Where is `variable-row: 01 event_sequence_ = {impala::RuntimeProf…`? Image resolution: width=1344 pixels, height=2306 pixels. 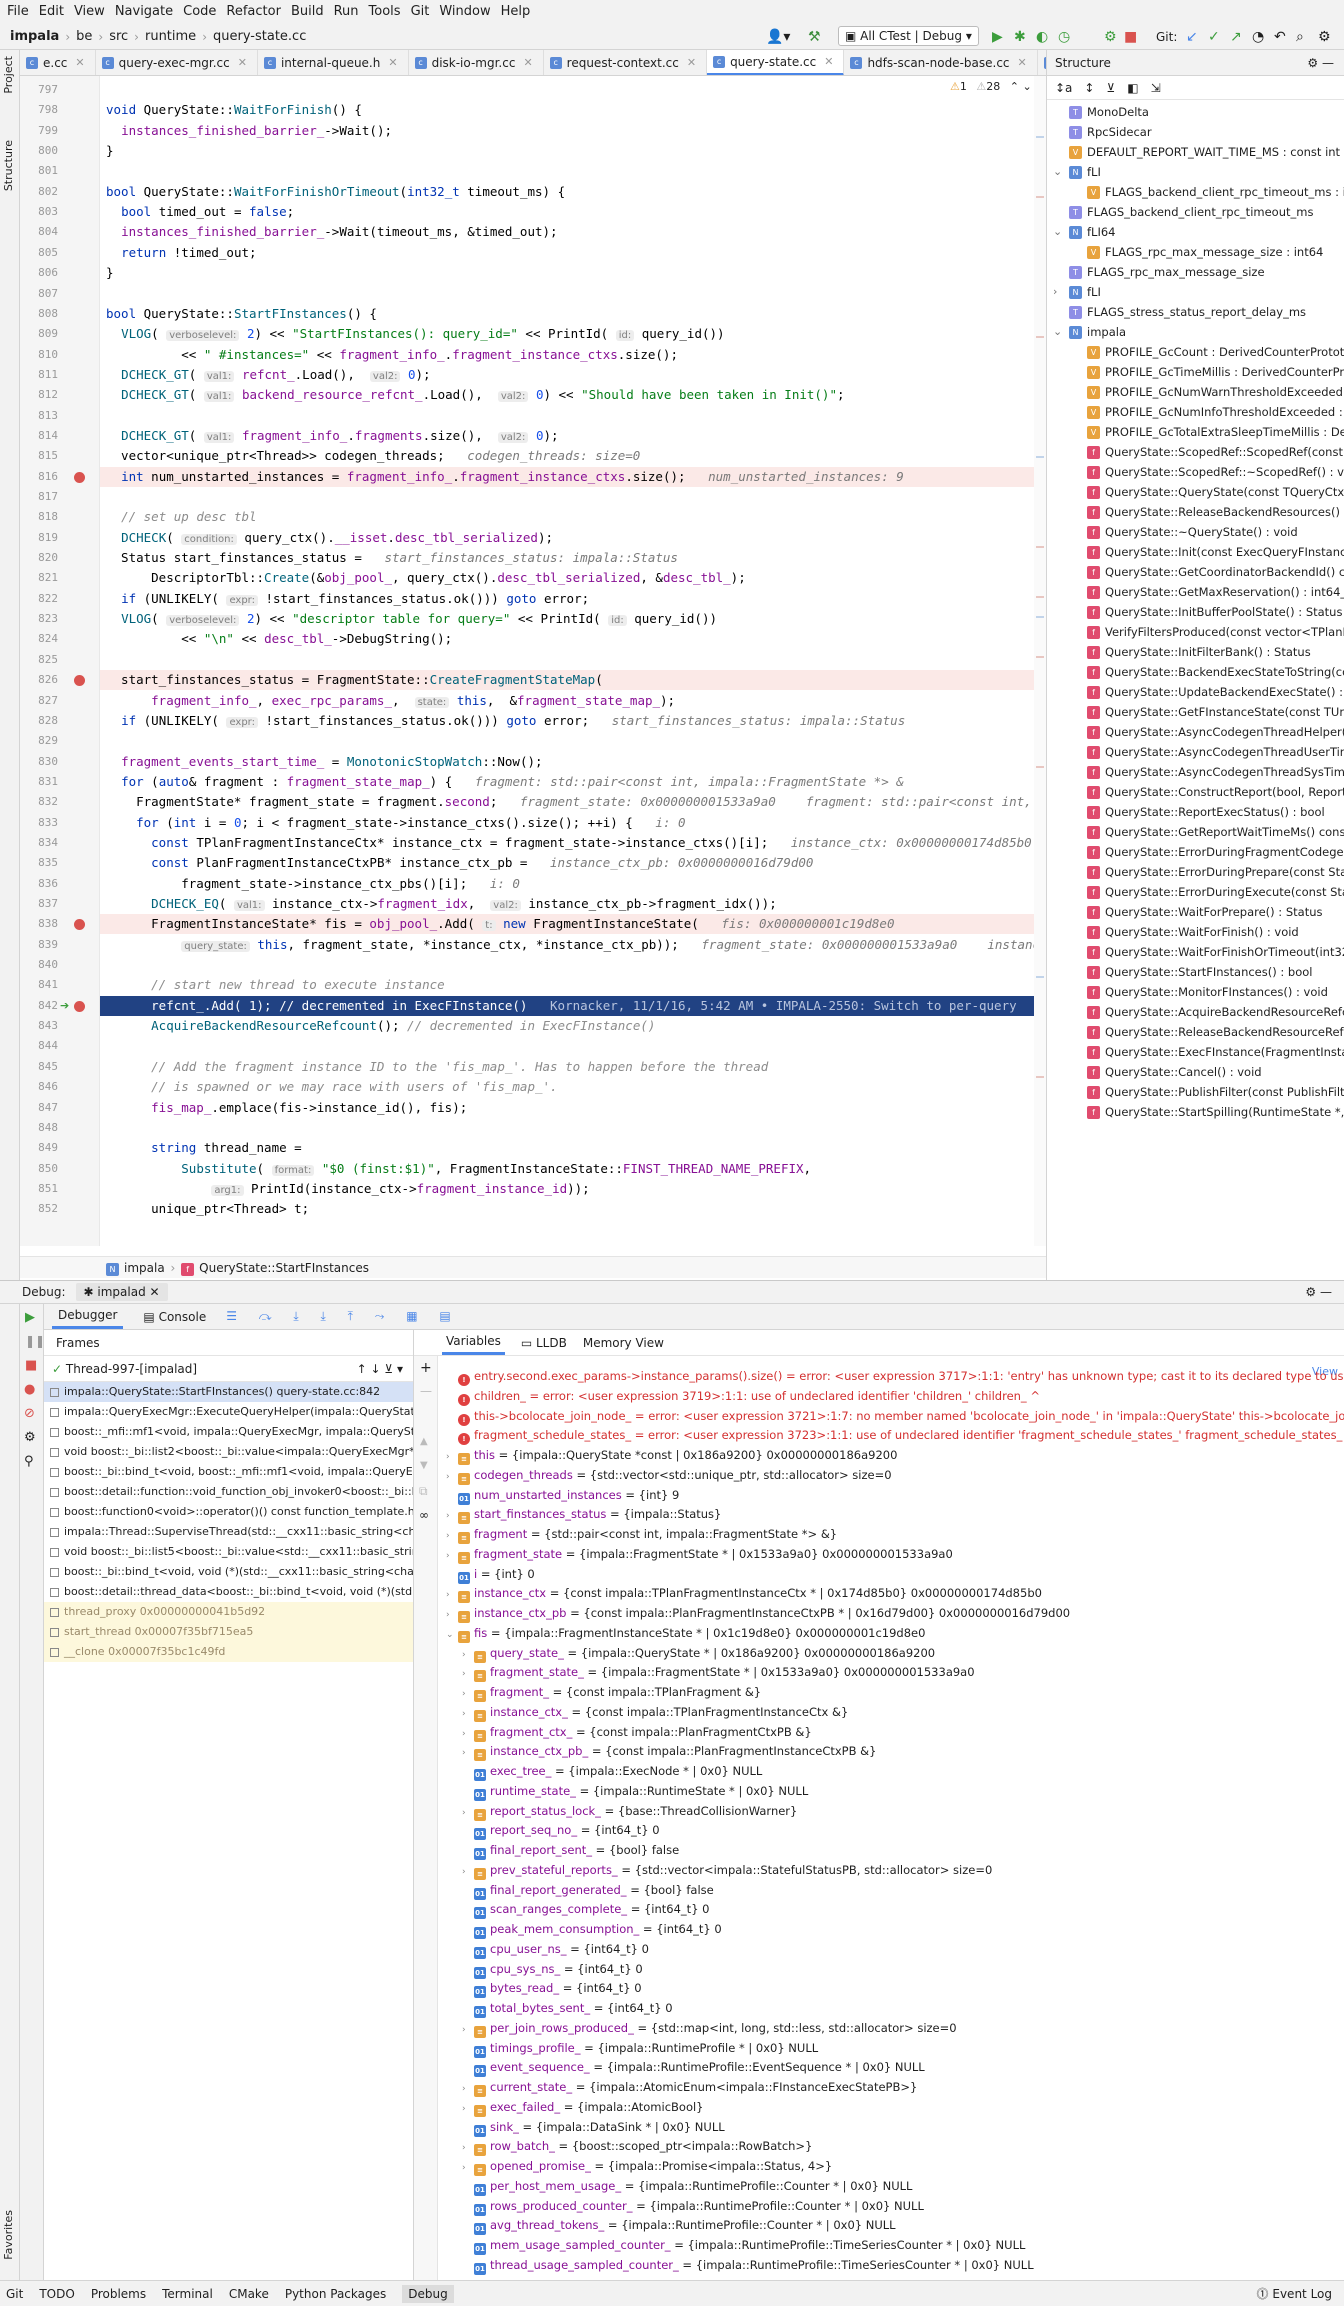
variable-row: 01 event_sequence_ = {impala::RuntimeProf… is located at coordinates (693, 2067).